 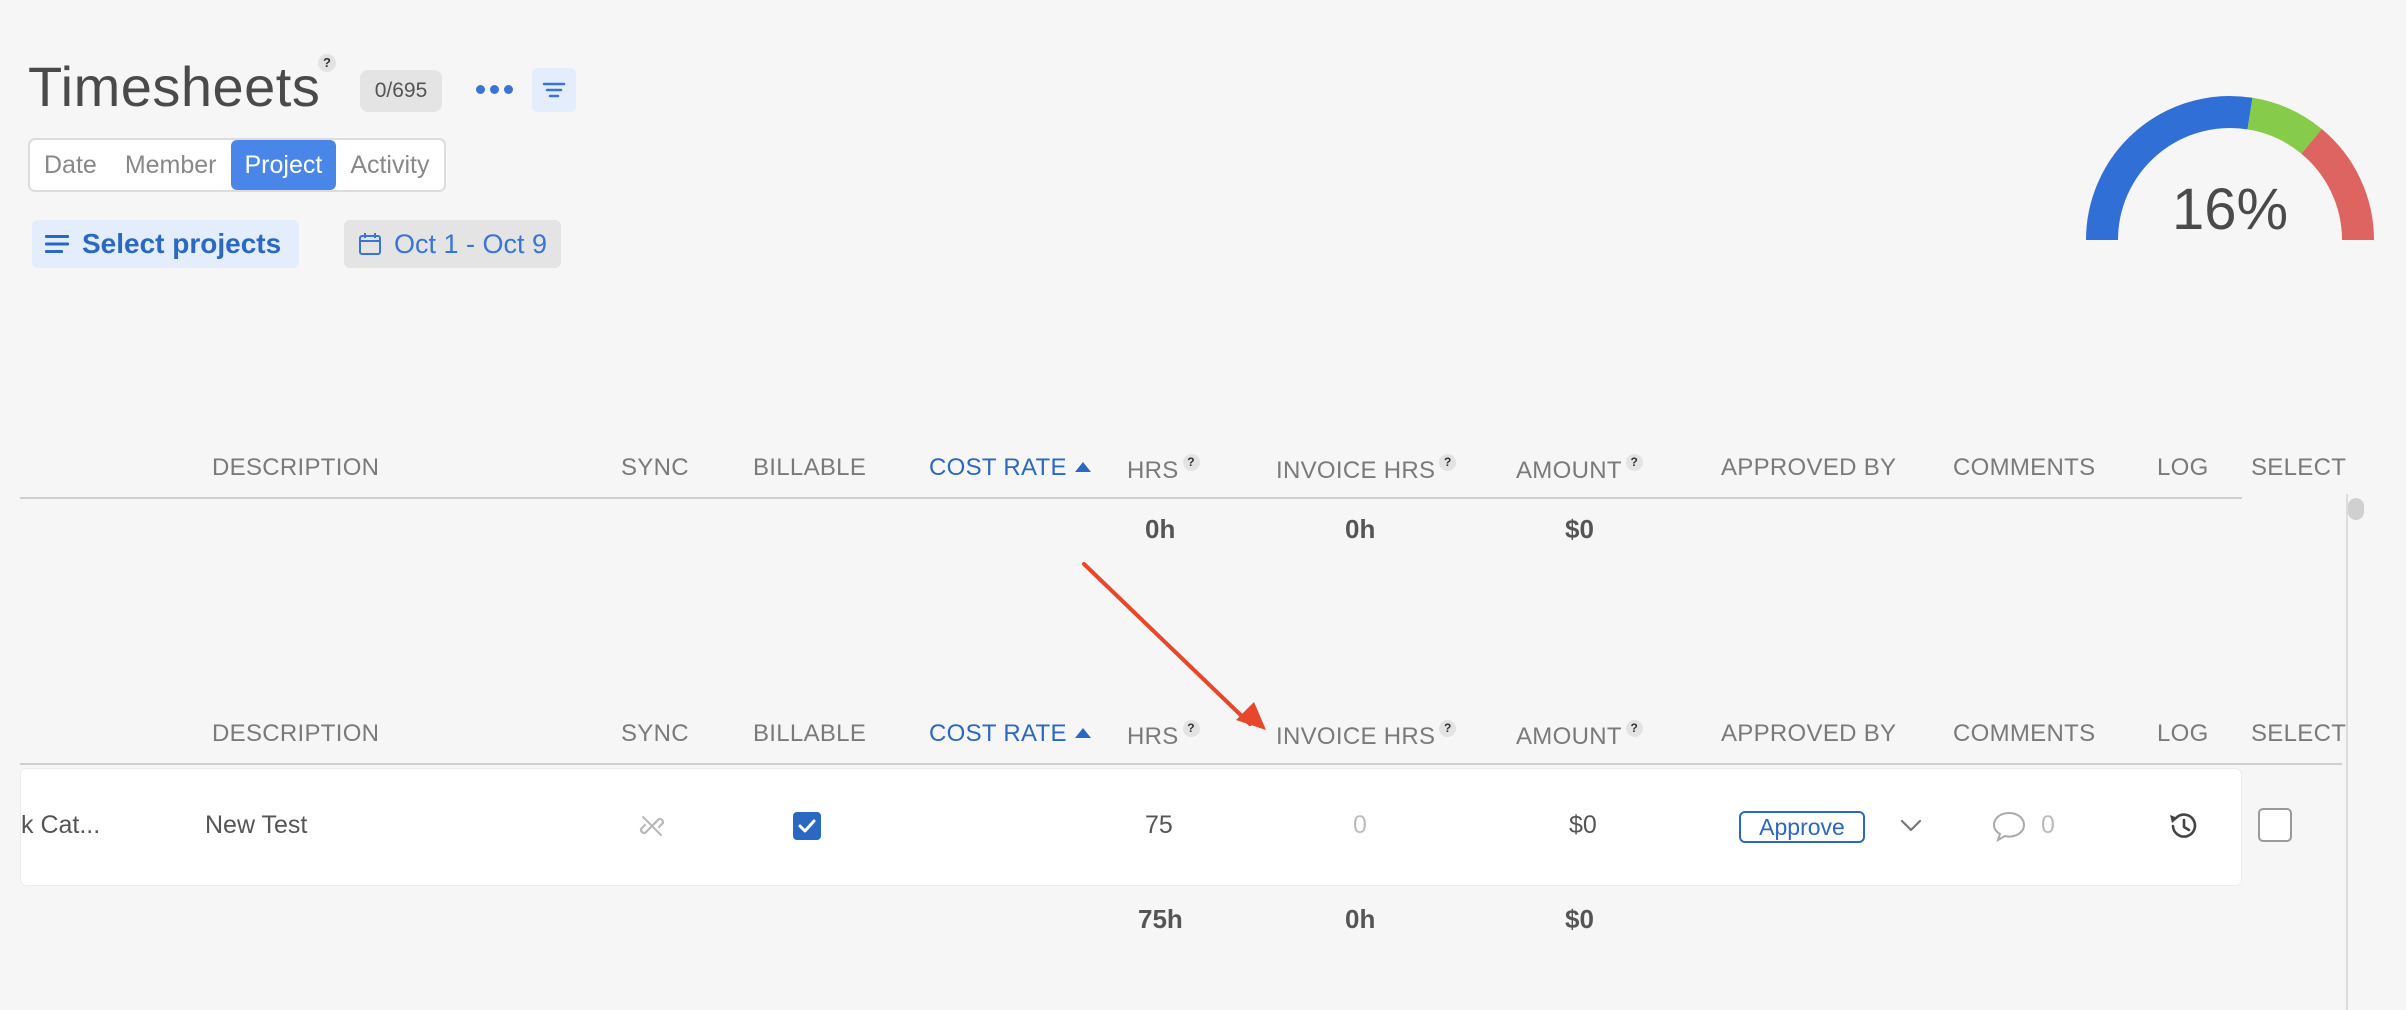 What do you see at coordinates (494, 89) in the screenshot?
I see `more-options-button` at bounding box center [494, 89].